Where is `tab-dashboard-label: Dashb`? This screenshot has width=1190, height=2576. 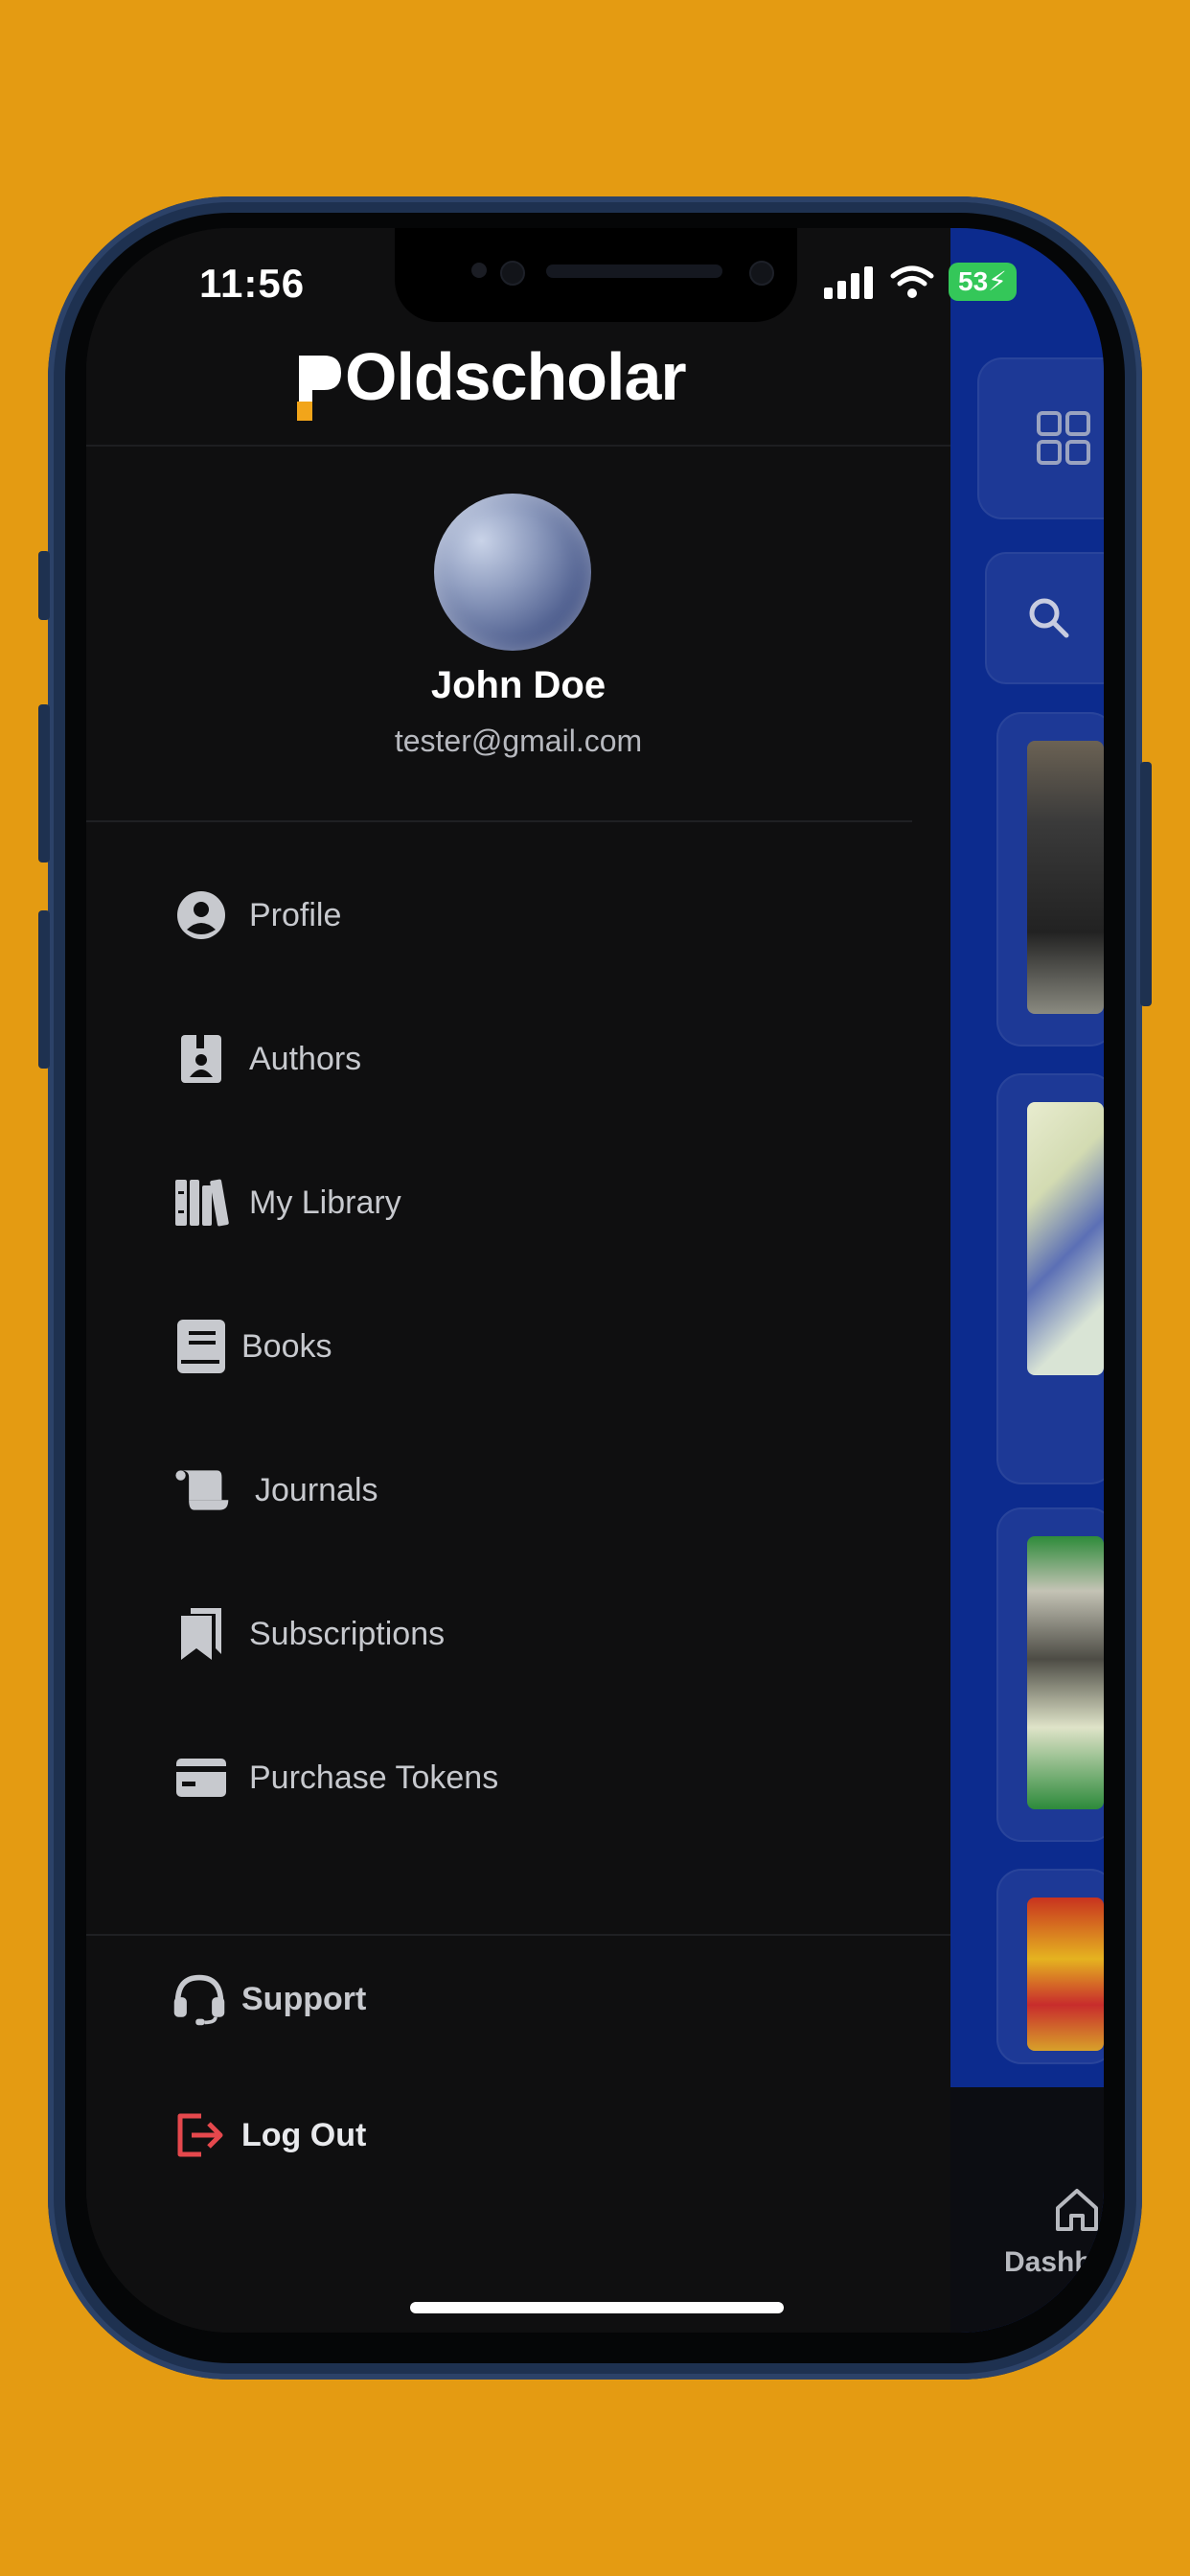
tab-dashboard-label: Dashb is located at coordinates (1048, 2262).